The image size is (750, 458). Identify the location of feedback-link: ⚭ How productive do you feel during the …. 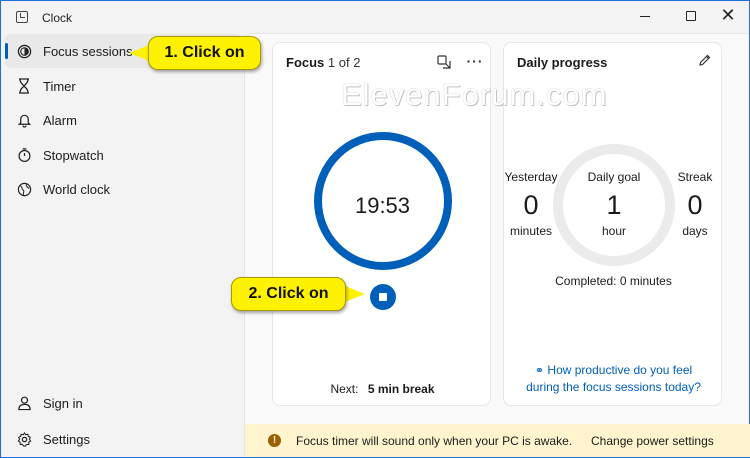
(613, 378).